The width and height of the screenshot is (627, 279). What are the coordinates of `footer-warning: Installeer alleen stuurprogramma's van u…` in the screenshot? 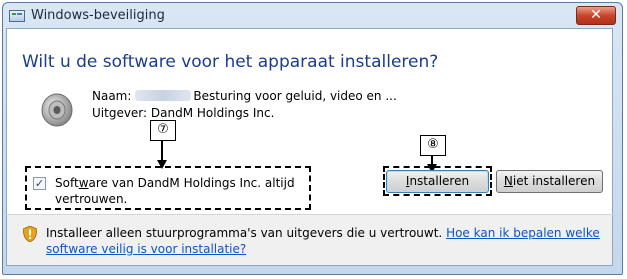 It's located at (326, 241).